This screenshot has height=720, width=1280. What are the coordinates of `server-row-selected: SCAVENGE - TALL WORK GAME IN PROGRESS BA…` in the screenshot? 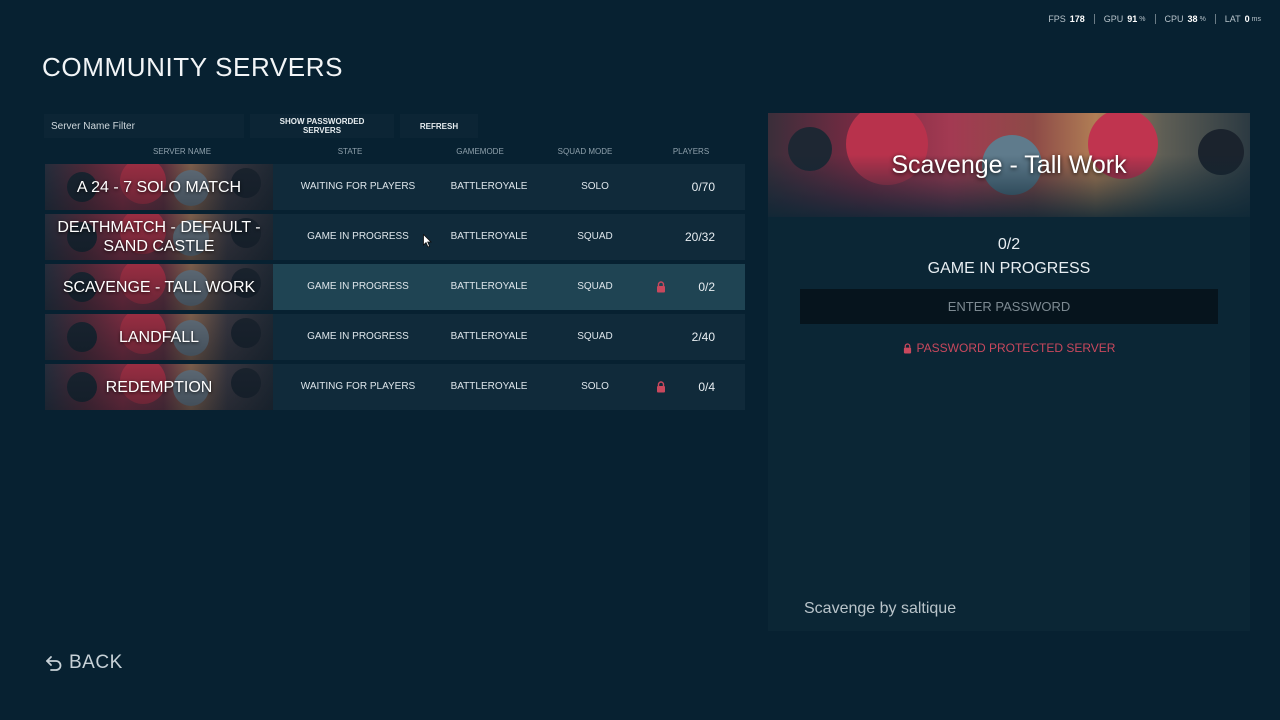 It's located at (395, 287).